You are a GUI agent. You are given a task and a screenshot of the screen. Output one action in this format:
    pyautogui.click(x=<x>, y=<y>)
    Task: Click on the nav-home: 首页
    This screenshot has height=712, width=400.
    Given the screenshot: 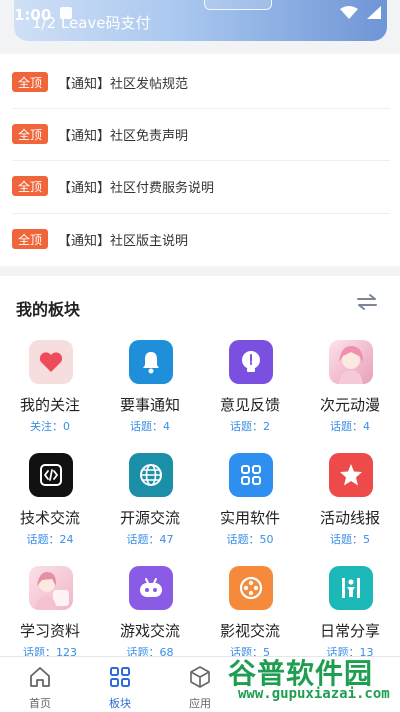 What is the action you would take?
    pyautogui.click(x=40, y=686)
    